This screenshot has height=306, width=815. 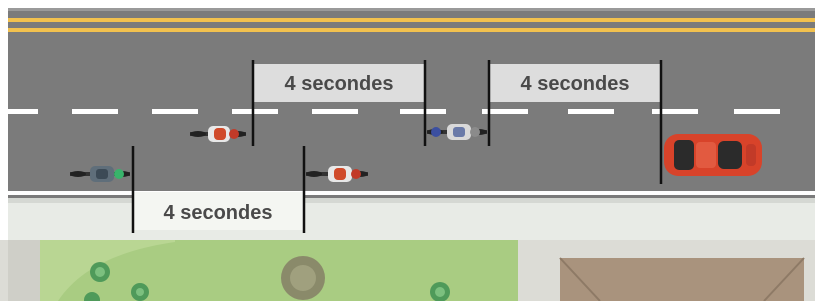 I want to click on car-icon, so click(x=713, y=155).